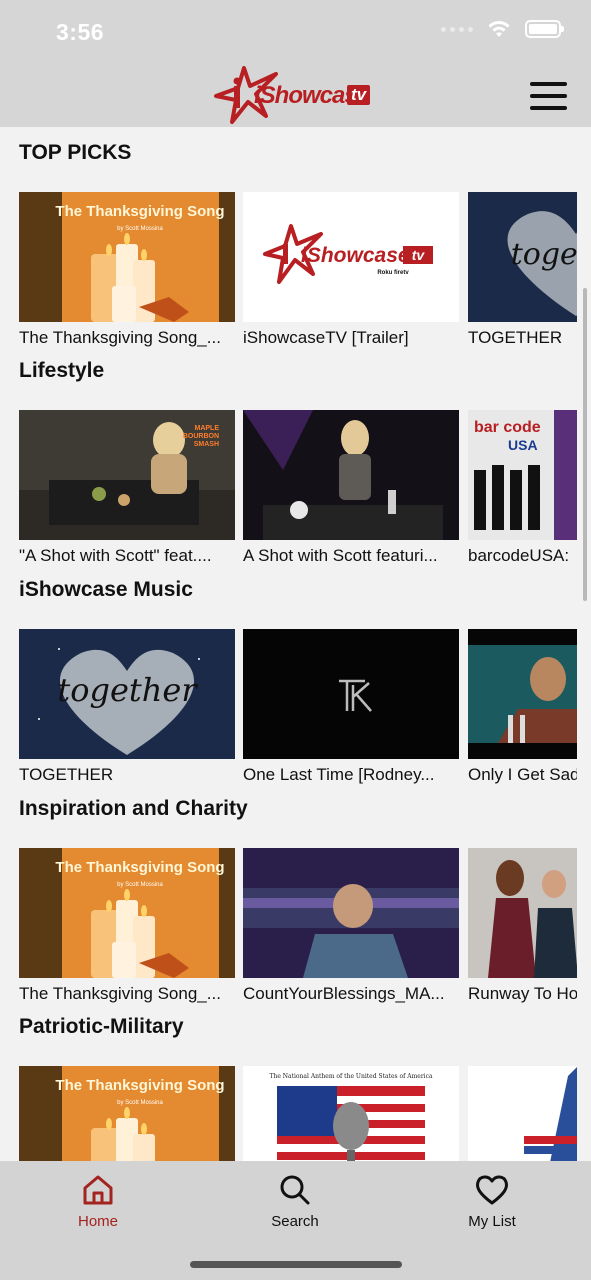 This screenshot has height=1280, width=591. I want to click on bar-scene-art: MAPLE BOURBON SMASH, so click(127, 475).